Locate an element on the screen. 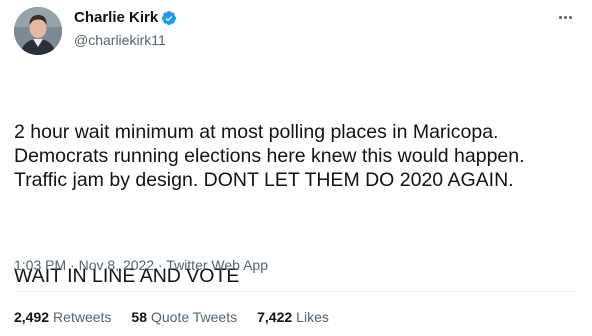  quote-tweets-stat: 58 Quote Tweets is located at coordinates (184, 317).